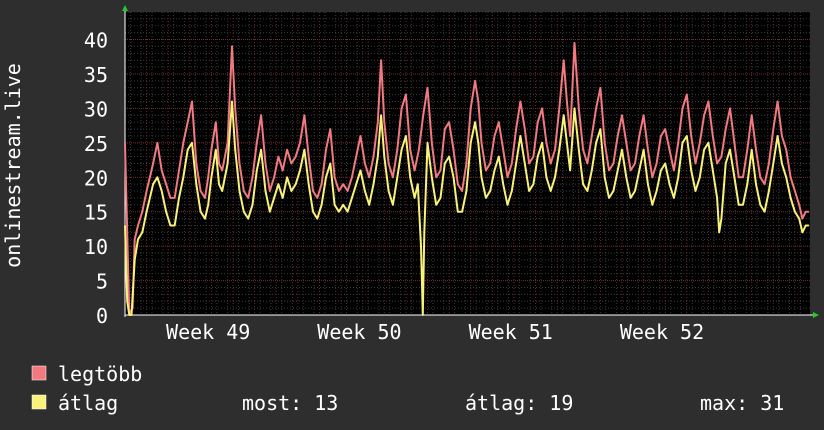 The height and width of the screenshot is (430, 824). Describe the element at coordinates (407, 388) in the screenshot. I see `legend: legtöbb átlag most: 13 átlag: 19 max: 31` at that location.